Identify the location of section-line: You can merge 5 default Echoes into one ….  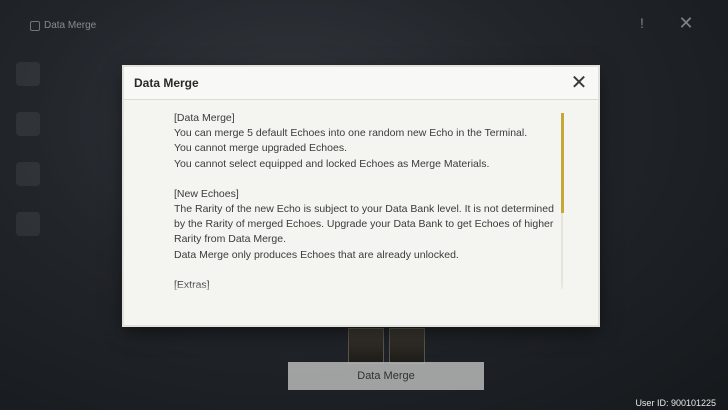
(351, 133).